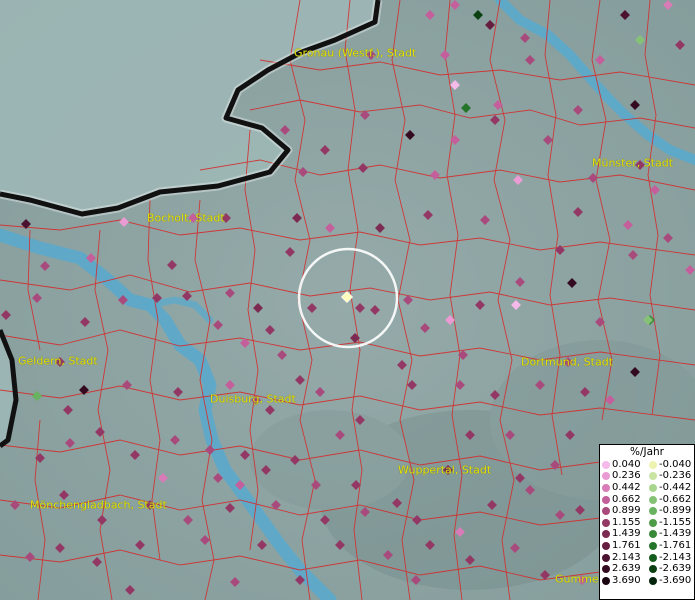 The width and height of the screenshot is (695, 600). I want to click on legend-entry-negative: -0.236, so click(670, 476).